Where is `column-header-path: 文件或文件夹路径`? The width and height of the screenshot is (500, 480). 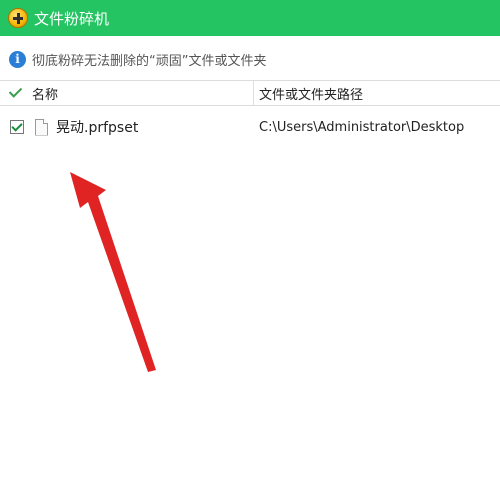 column-header-path: 文件或文件夹路径 is located at coordinates (377, 93).